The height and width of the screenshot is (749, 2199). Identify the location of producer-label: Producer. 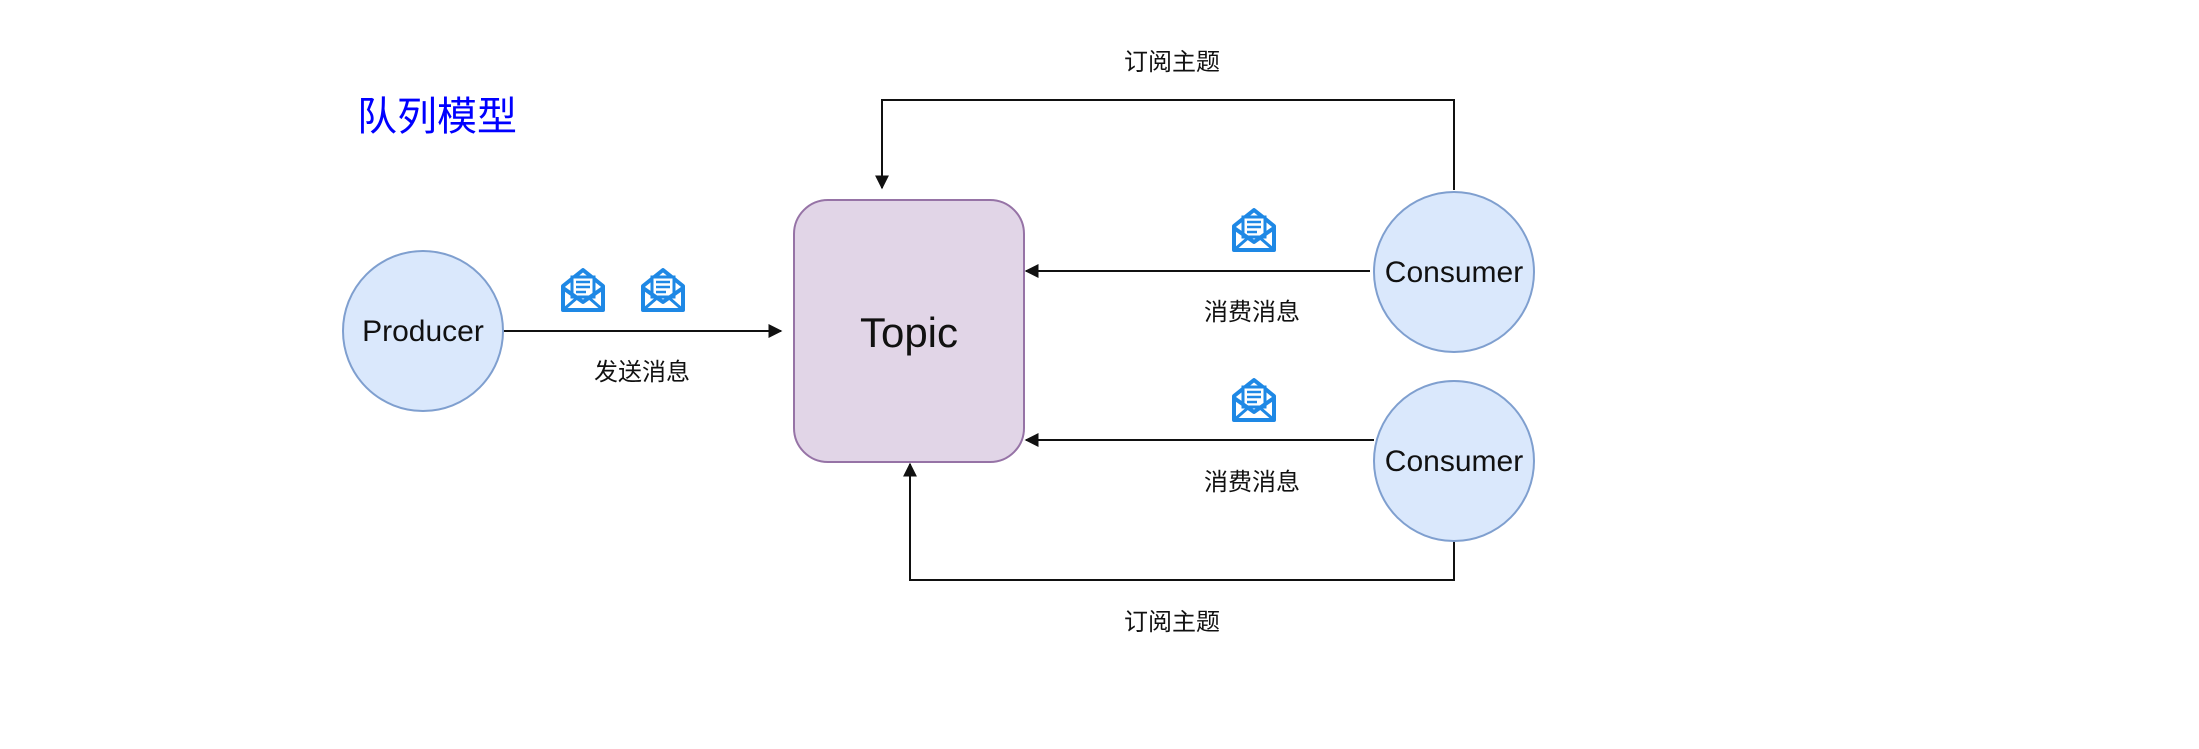
(423, 331).